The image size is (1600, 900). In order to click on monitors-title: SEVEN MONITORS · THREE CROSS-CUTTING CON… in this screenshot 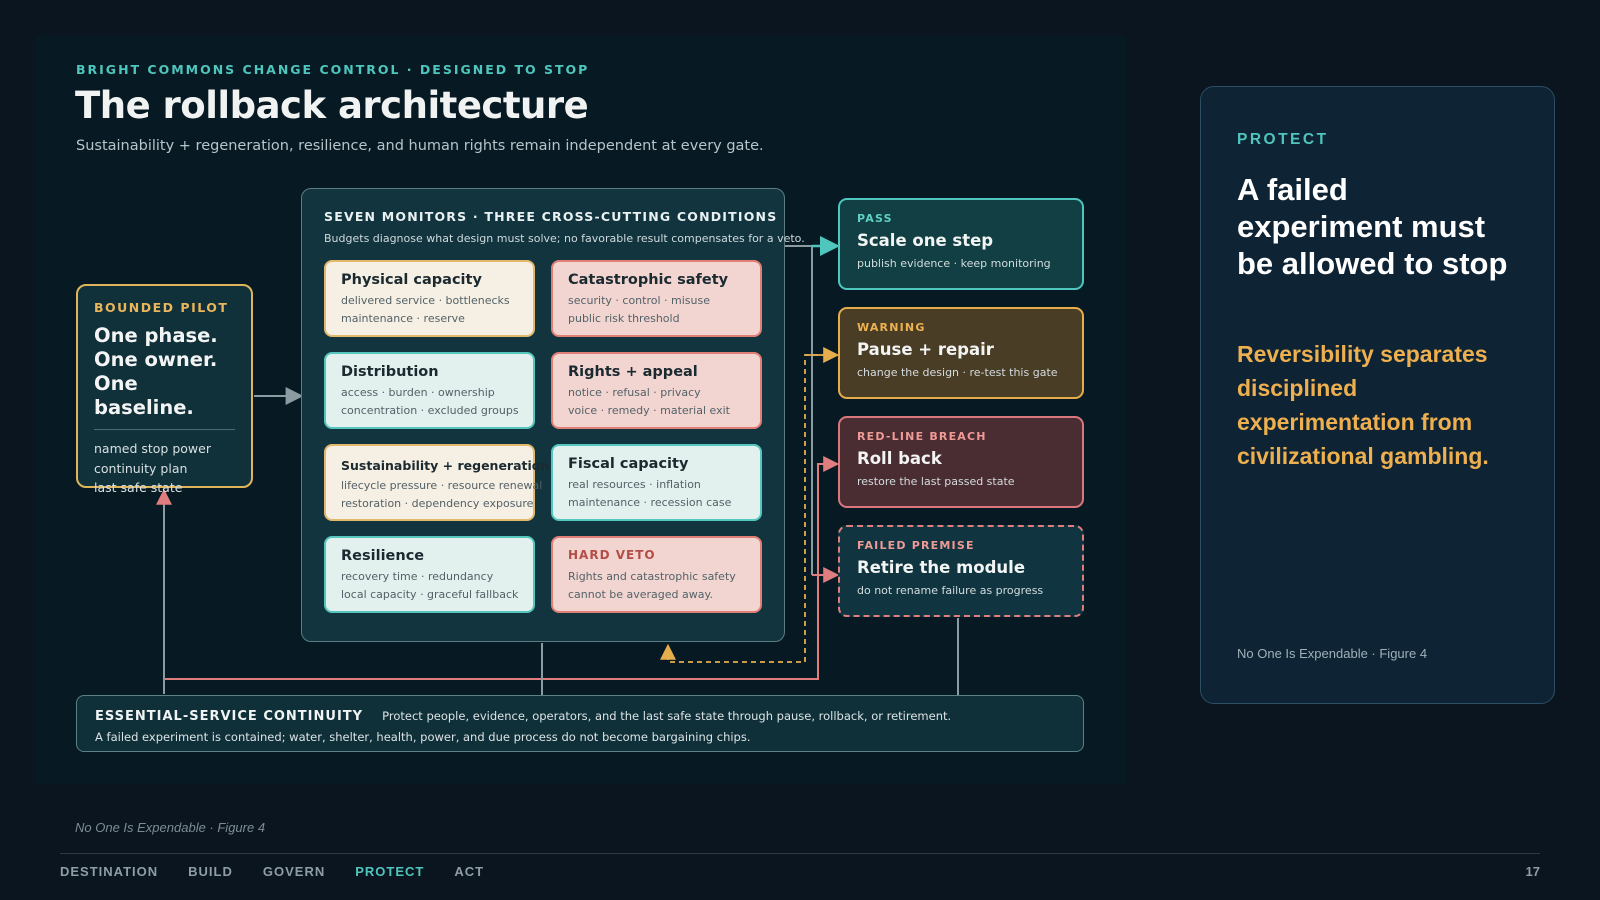, I will do `click(551, 216)`.